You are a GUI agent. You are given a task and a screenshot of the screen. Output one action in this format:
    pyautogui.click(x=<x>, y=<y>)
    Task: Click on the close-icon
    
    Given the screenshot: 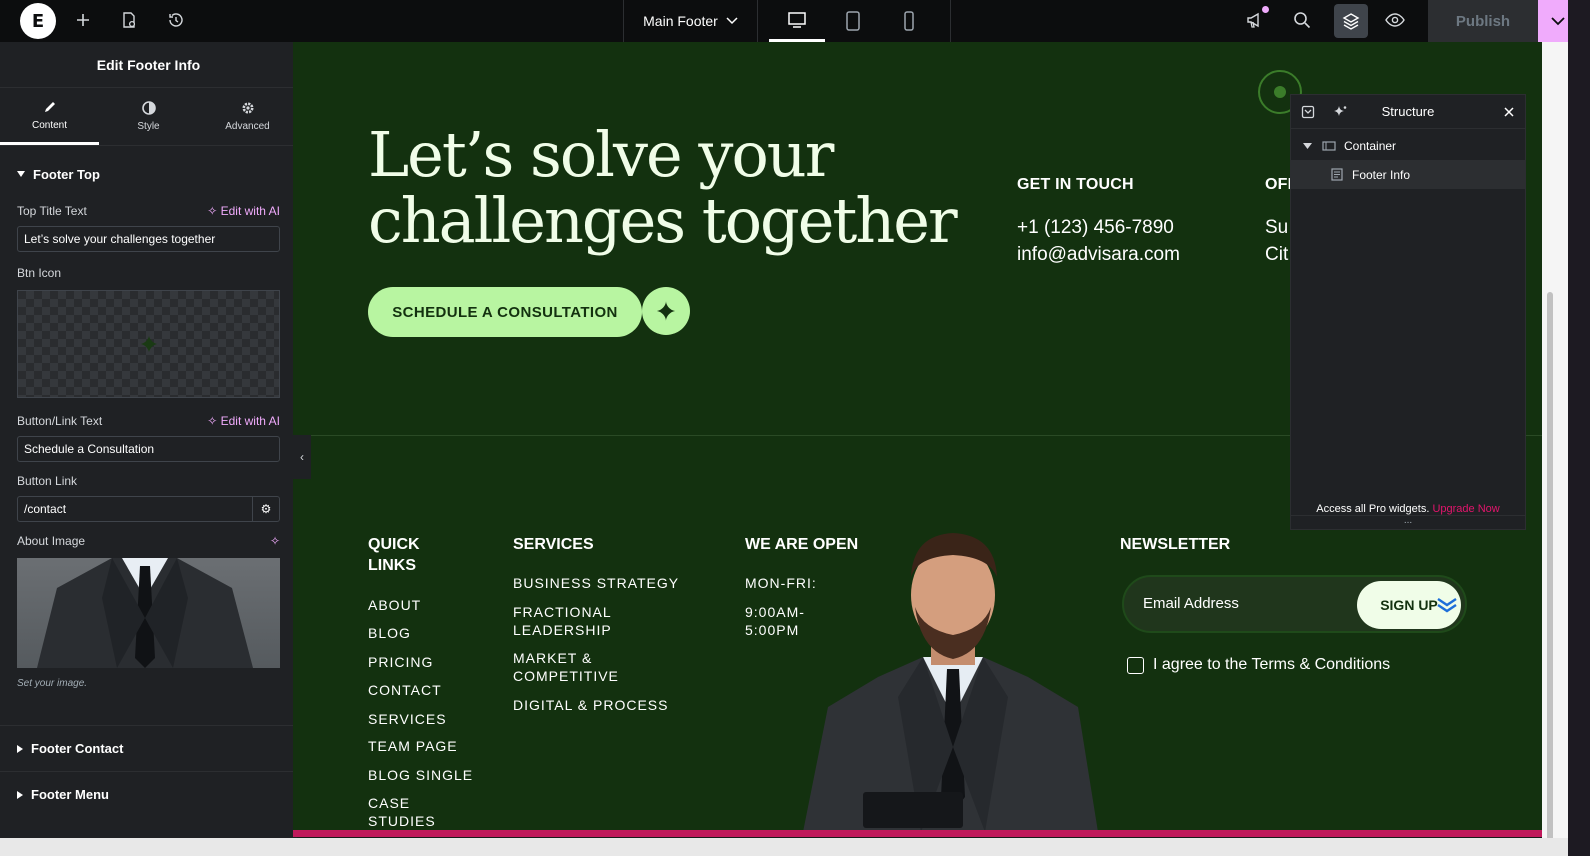 What is the action you would take?
    pyautogui.click(x=1509, y=112)
    